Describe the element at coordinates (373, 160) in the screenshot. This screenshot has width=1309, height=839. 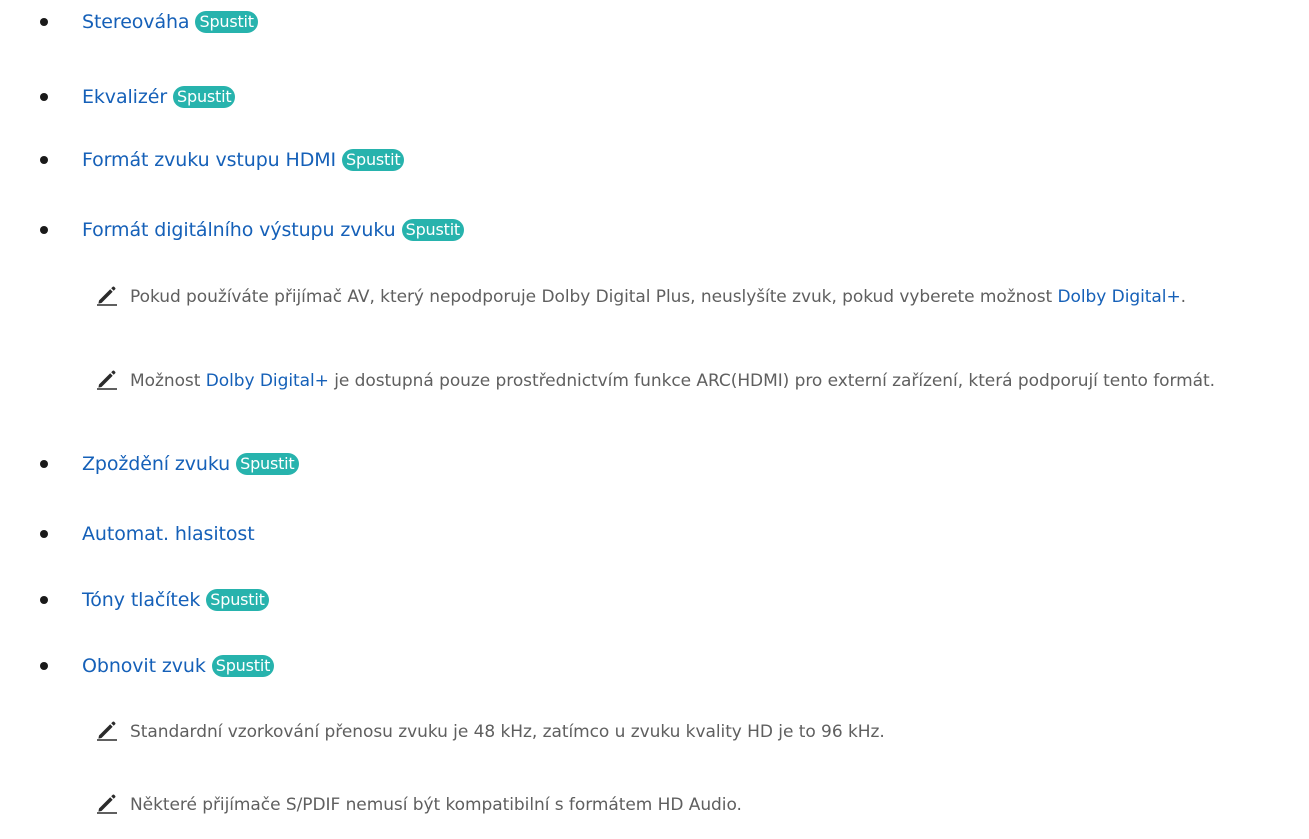
I see `hdmi-audio-format-spustit-button: Spustit` at that location.